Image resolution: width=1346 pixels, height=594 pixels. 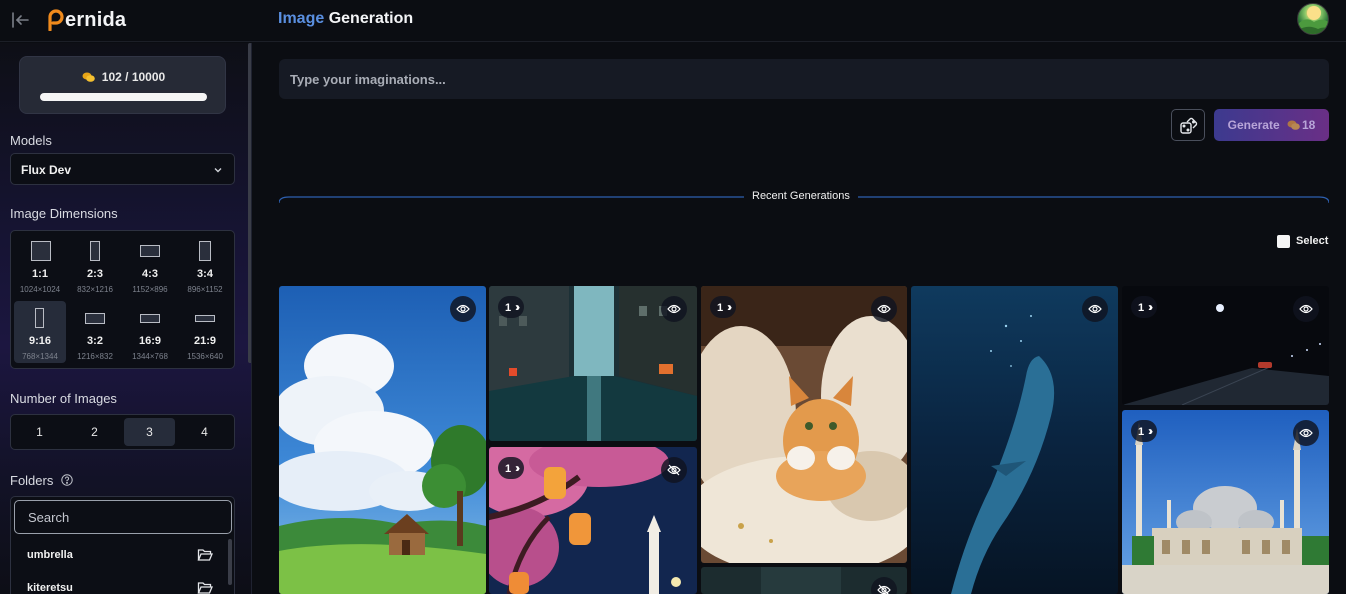 I want to click on gallery-image-mosque: 1 ››, so click(x=1225, y=502).